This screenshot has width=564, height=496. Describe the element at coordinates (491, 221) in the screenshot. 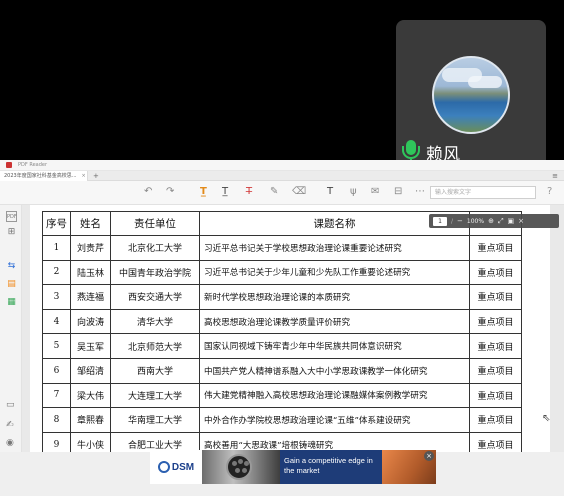

I see `zoom-in-icon: ⊕` at that location.